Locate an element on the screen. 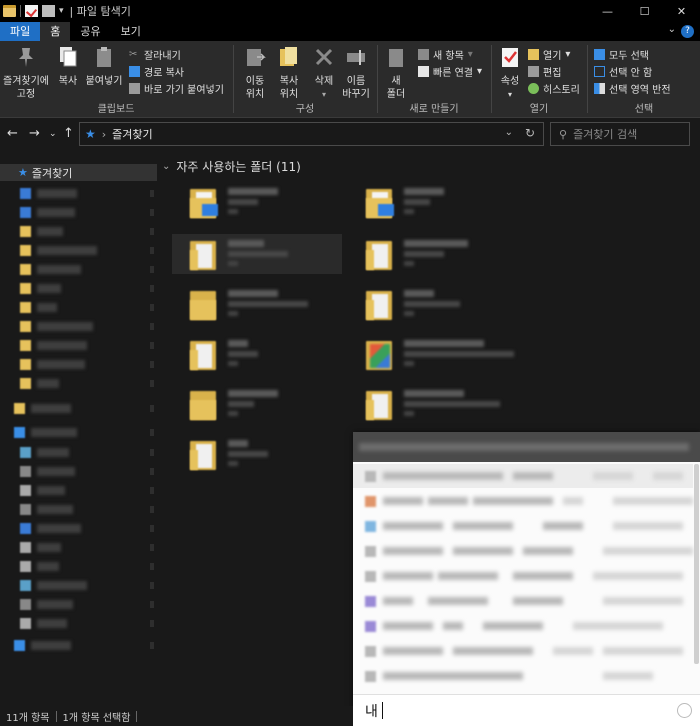 The width and height of the screenshot is (700, 726). breadcrumb-quick-access: 즐겨찾기 is located at coordinates (132, 134).